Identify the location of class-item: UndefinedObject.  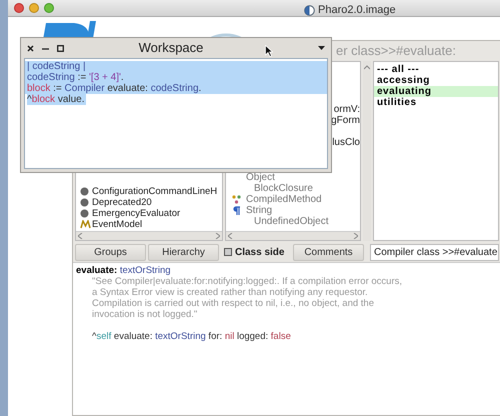
(293, 221).